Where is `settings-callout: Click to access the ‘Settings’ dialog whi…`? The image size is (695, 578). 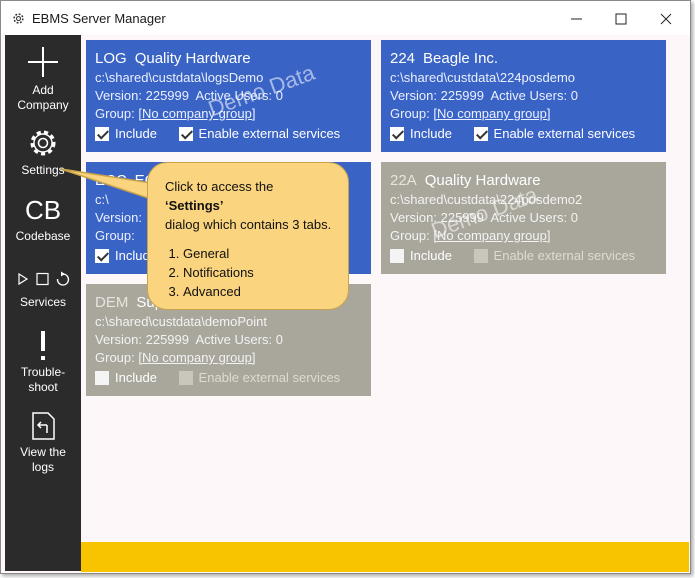
settings-callout: Click to access the ‘Settings’ dialog whi… is located at coordinates (248, 236).